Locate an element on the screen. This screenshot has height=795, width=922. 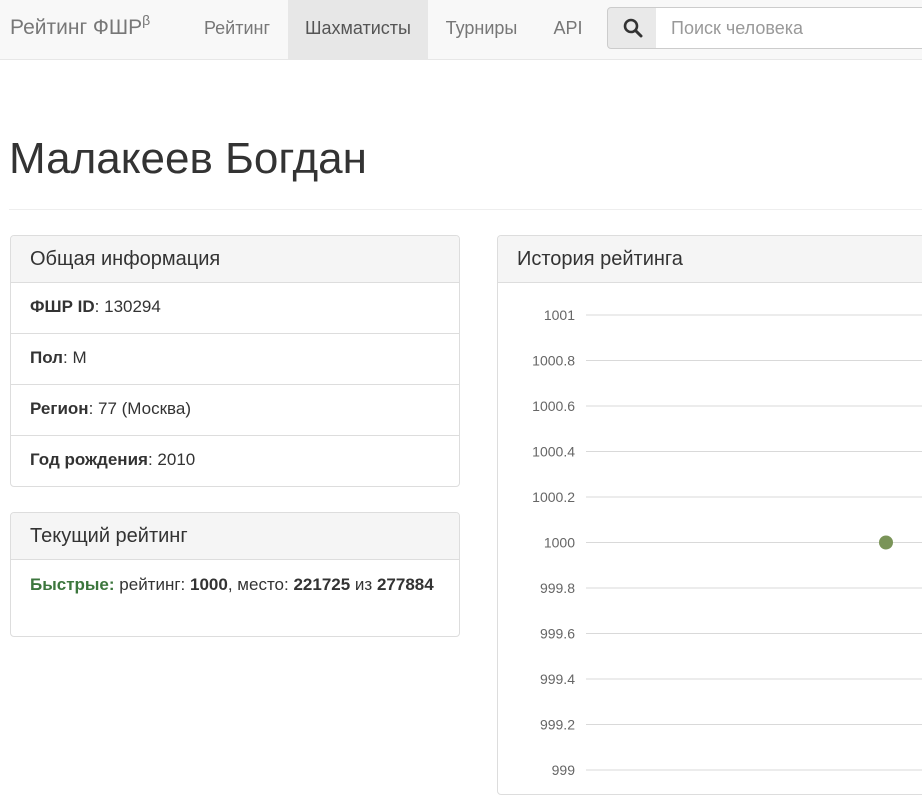
search-button is located at coordinates (632, 28).